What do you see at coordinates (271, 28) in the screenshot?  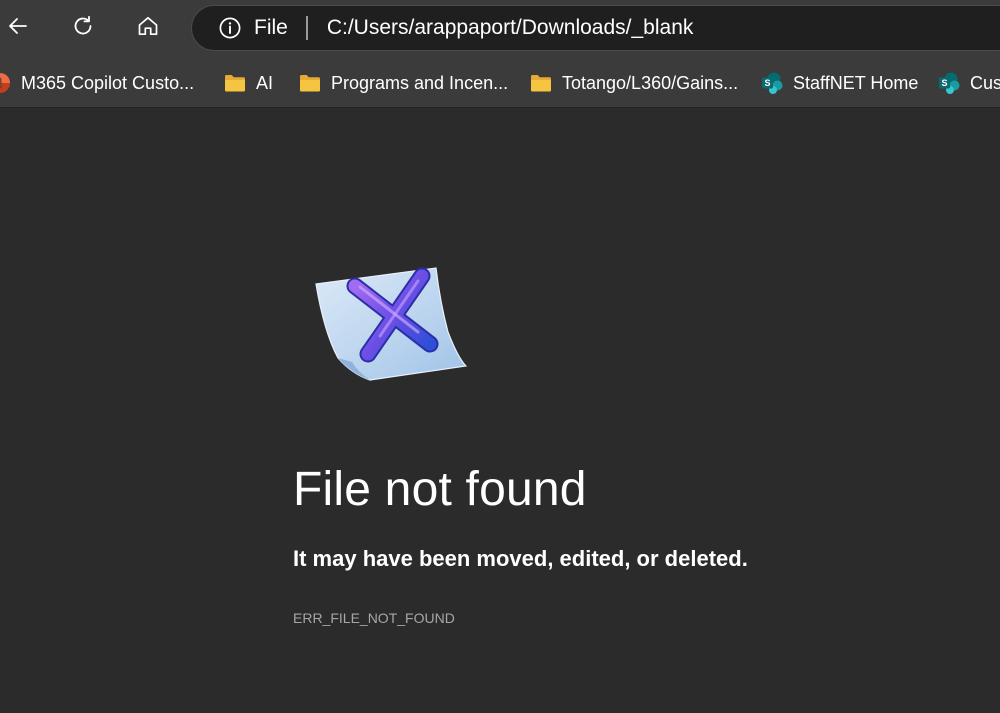 I see `site-info-label: File` at bounding box center [271, 28].